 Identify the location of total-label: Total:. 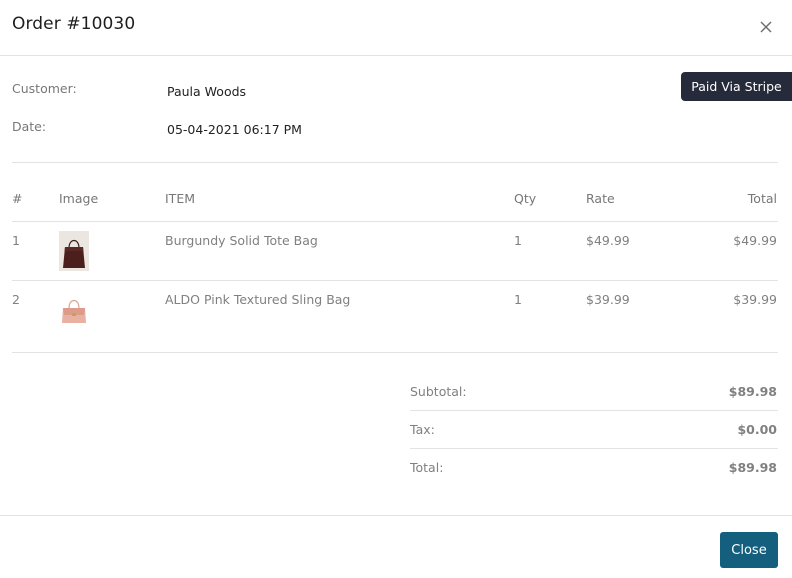
(427, 467).